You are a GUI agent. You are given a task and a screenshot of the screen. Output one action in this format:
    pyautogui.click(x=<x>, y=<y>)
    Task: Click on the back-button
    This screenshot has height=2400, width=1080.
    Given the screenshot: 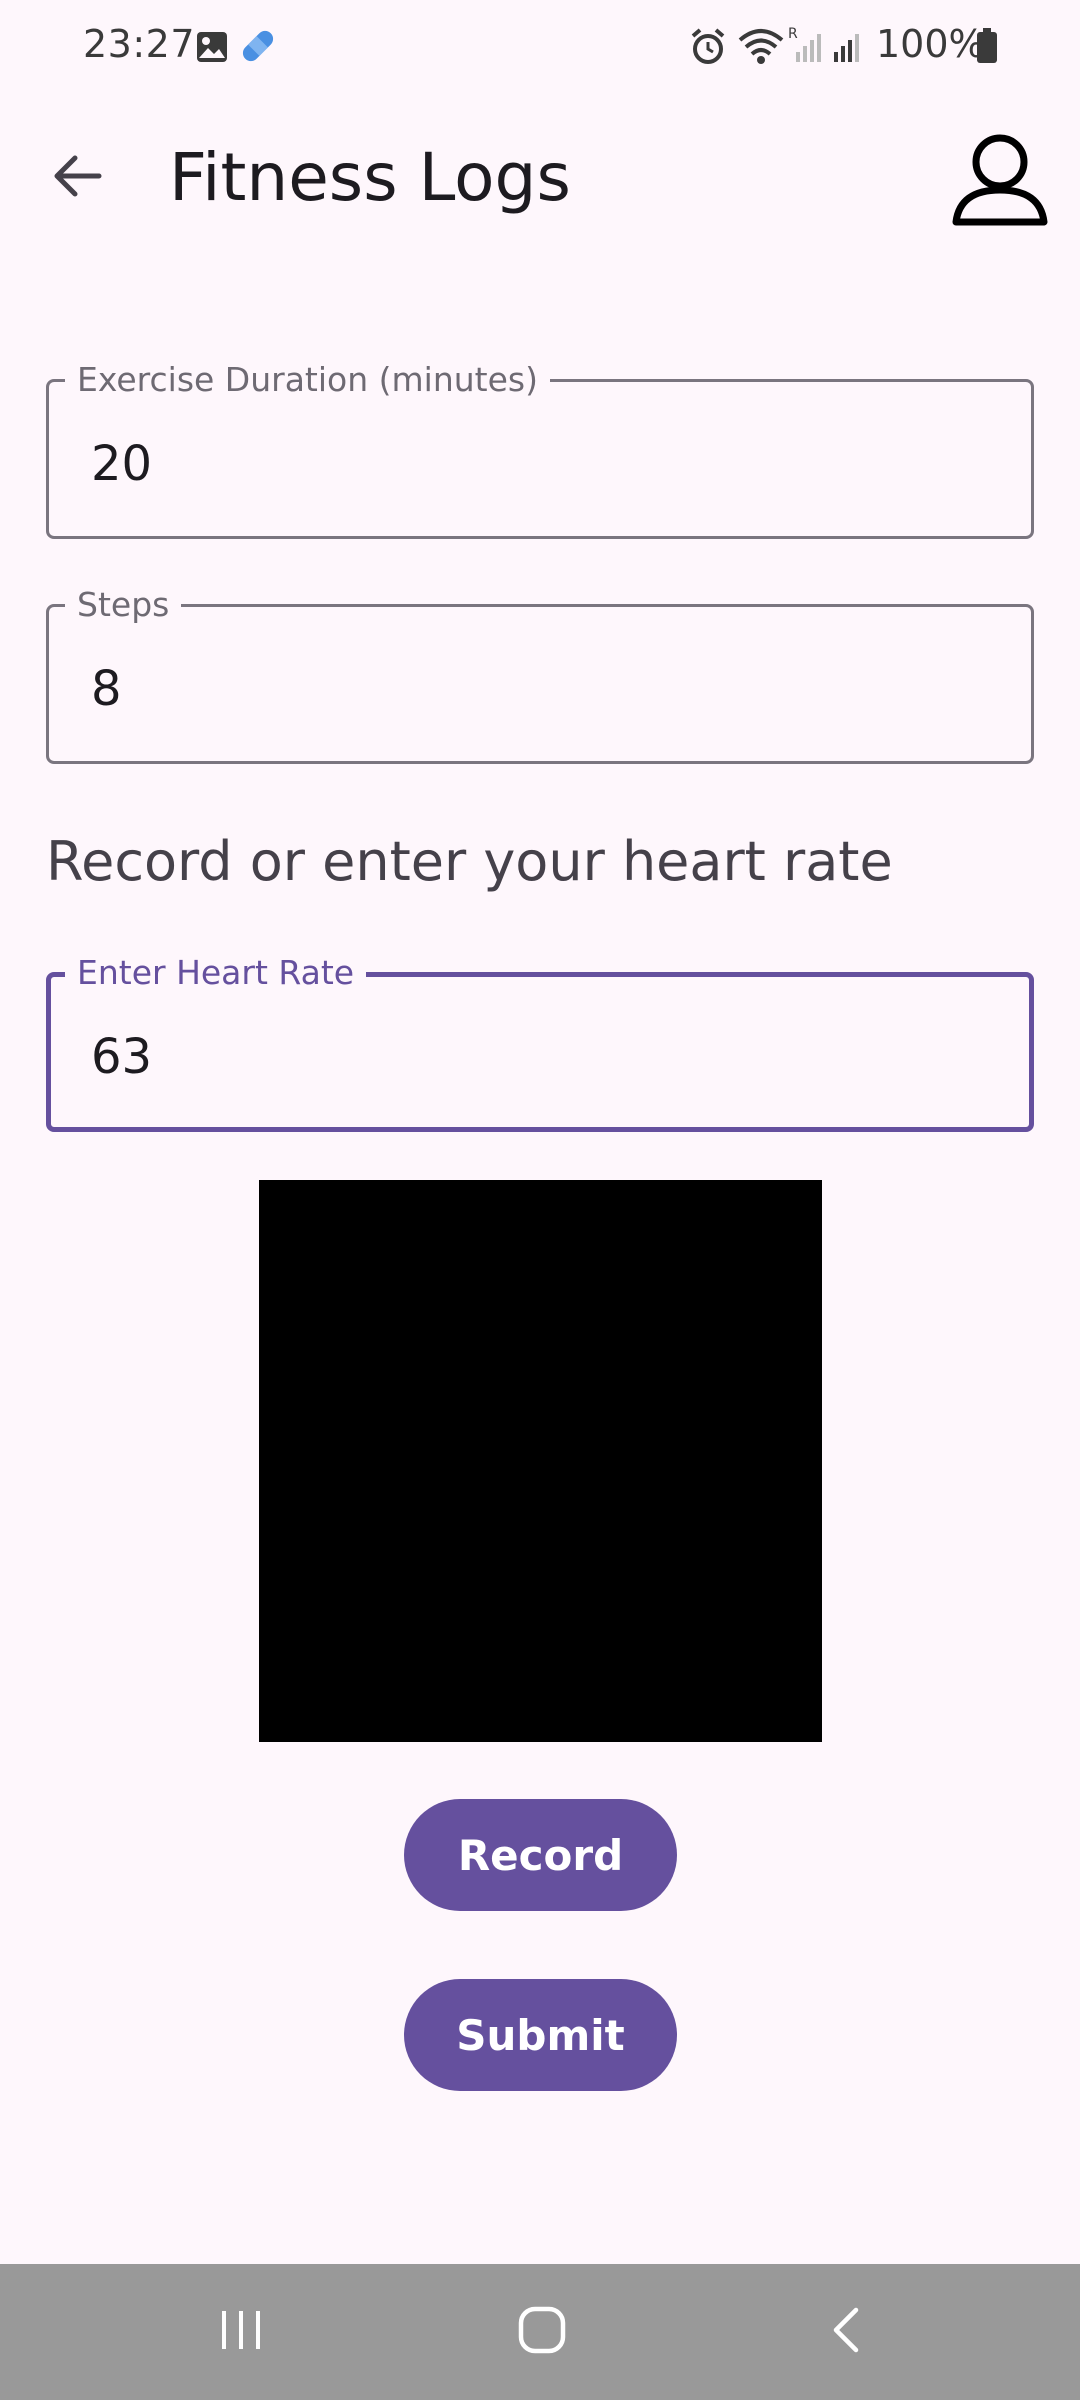 What is the action you would take?
    pyautogui.click(x=76, y=178)
    